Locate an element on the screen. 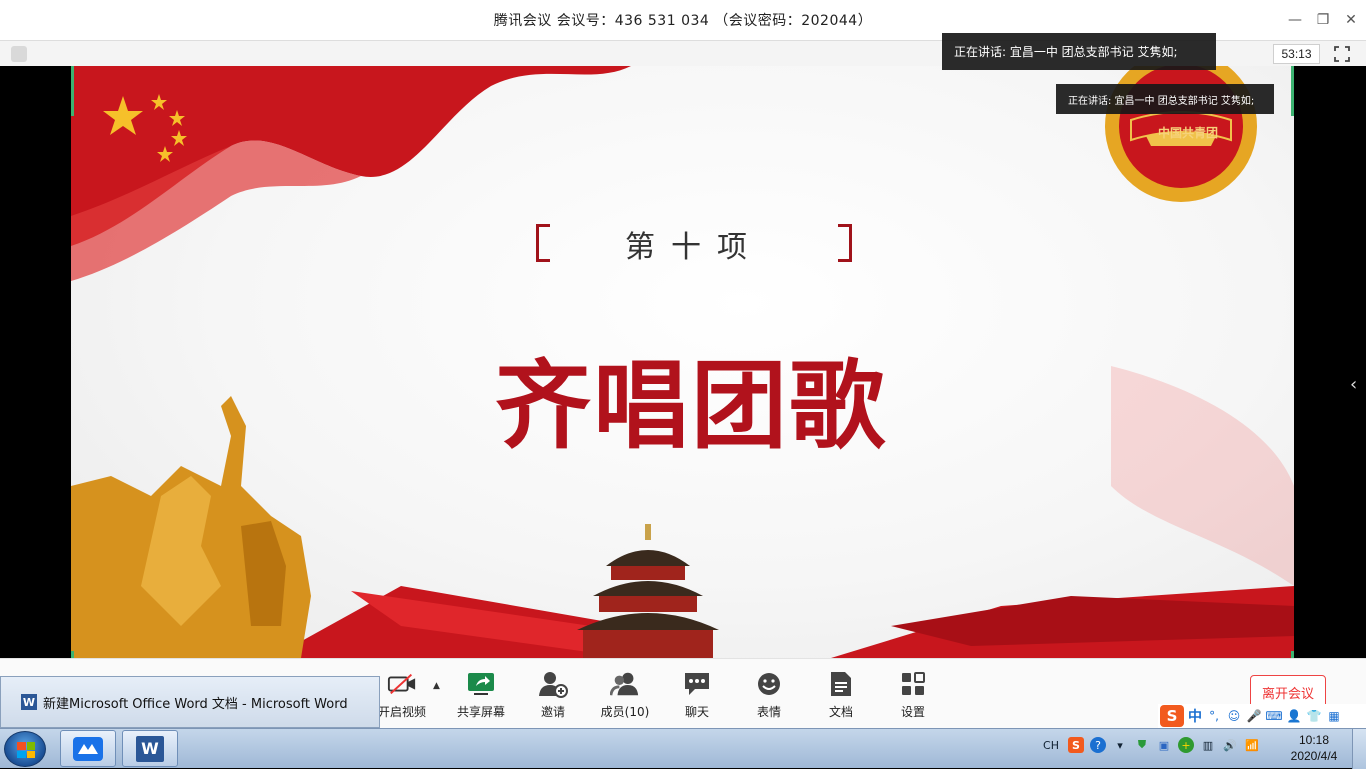  meeting-timer: 53:13 is located at coordinates (1296, 54).